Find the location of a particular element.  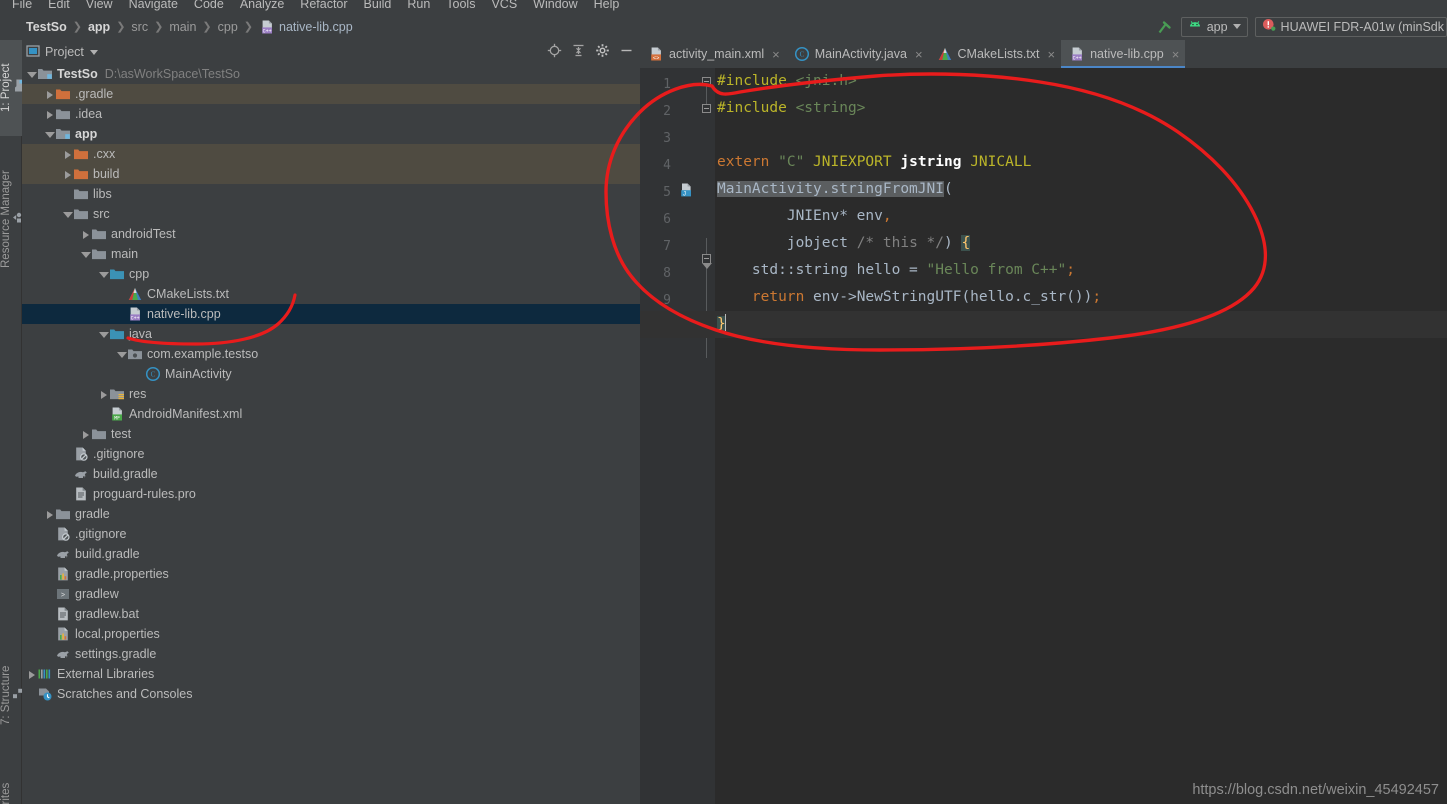

tree-row: gradlew.bat is located at coordinates (331, 614).